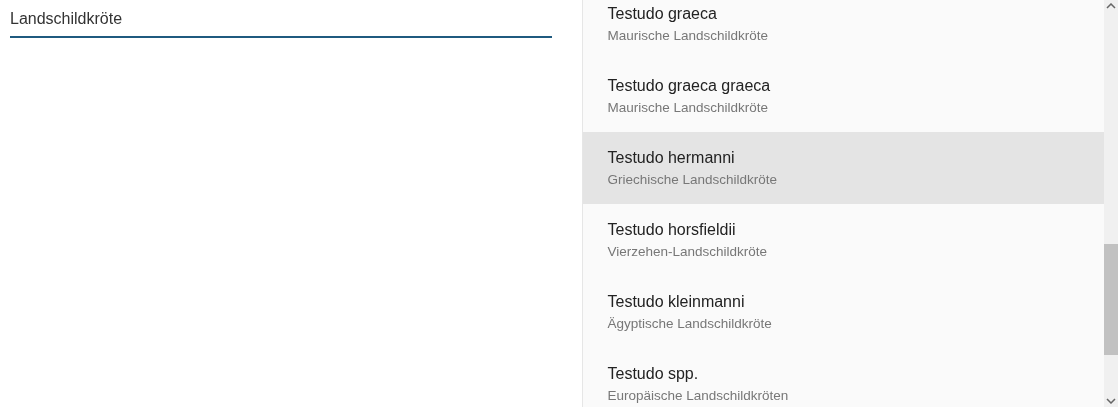 This screenshot has width=1118, height=407. What do you see at coordinates (1111, 401) in the screenshot?
I see `scroll-down-icon` at bounding box center [1111, 401].